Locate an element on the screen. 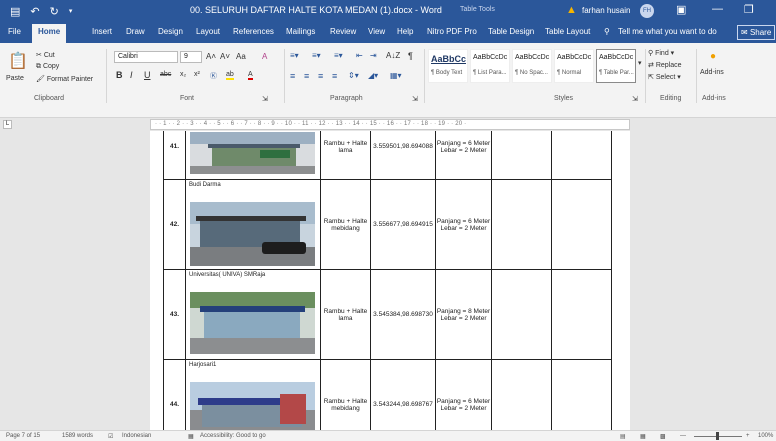 Image resolution: width=776 pixels, height=441 pixels. italic-button: I is located at coordinates (131, 75).